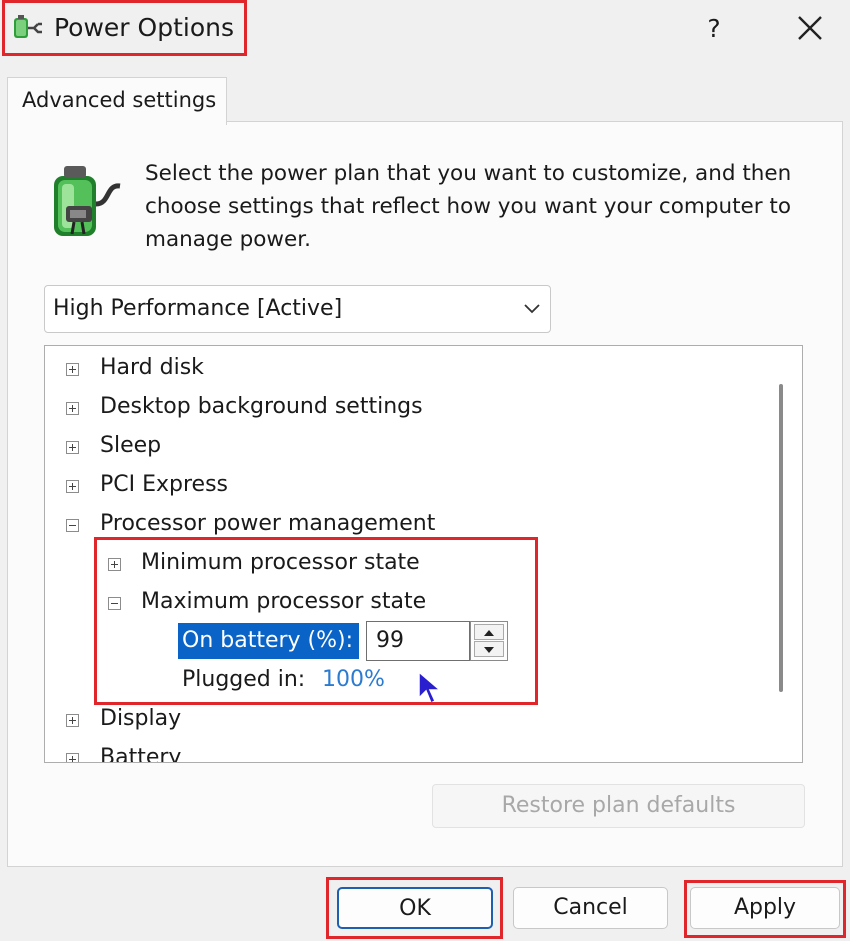  I want to click on highlight-box-apply, so click(765, 909).